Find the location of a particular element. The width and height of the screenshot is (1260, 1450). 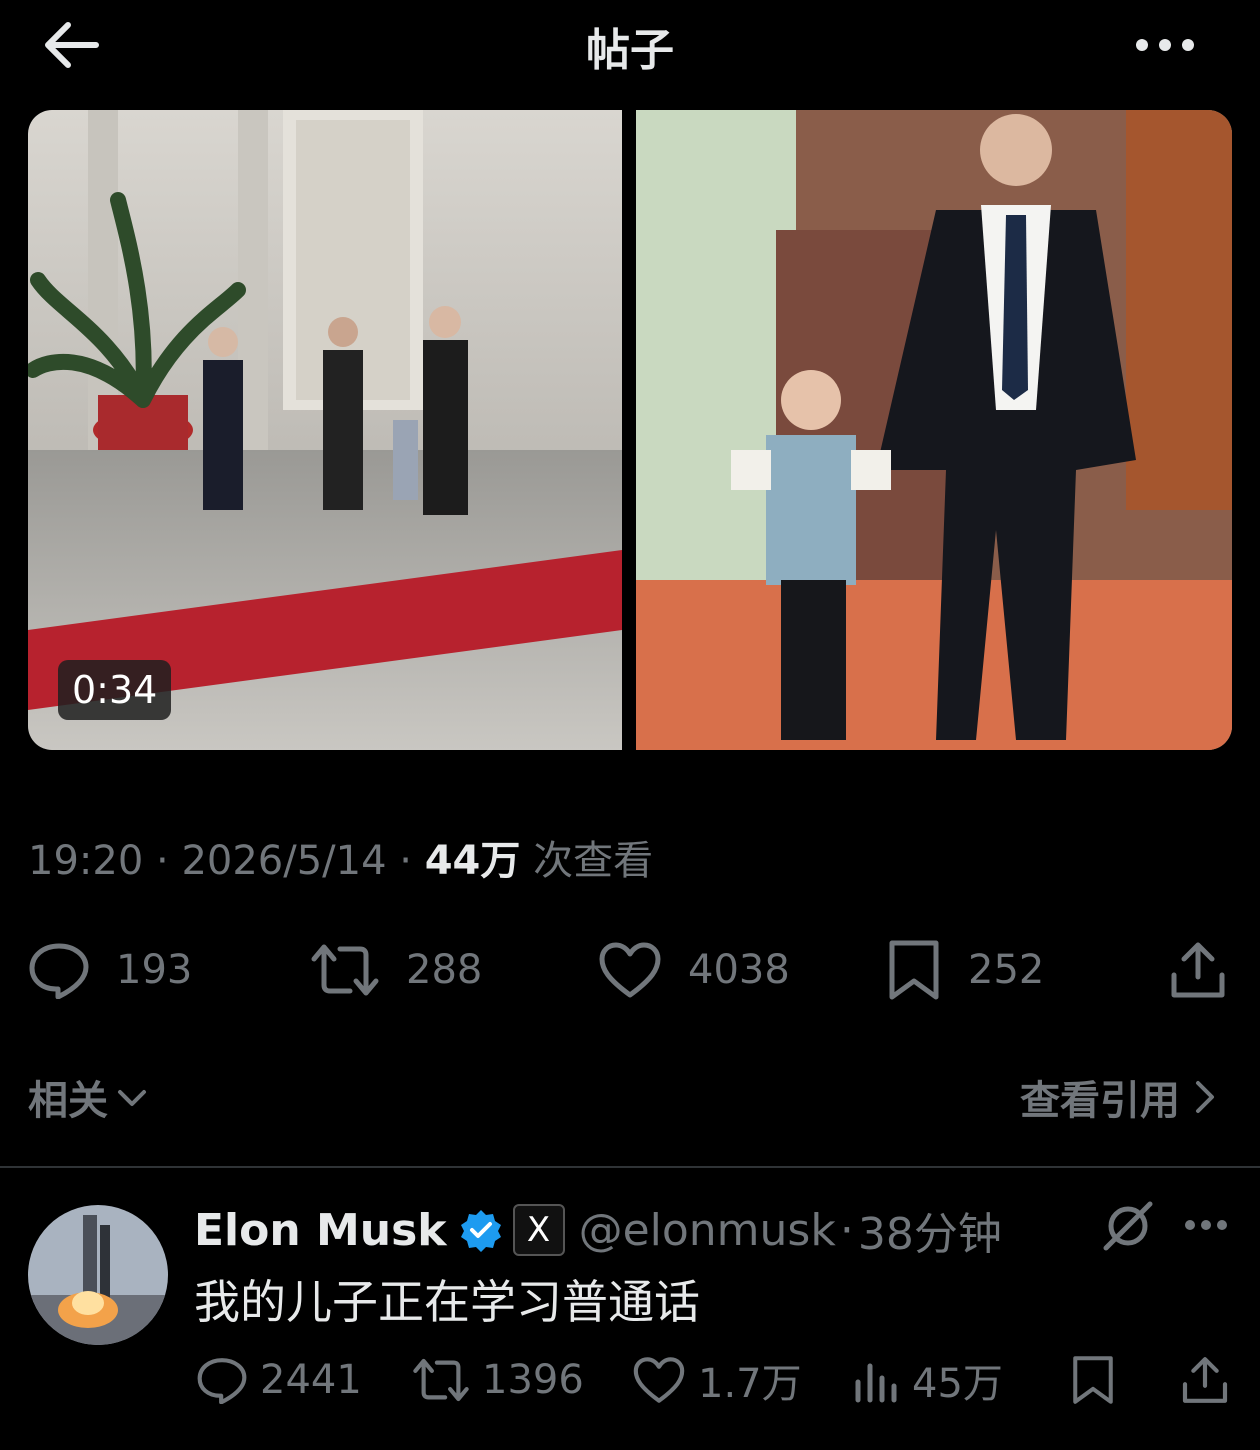

repost-button: 288 is located at coordinates (396, 970).